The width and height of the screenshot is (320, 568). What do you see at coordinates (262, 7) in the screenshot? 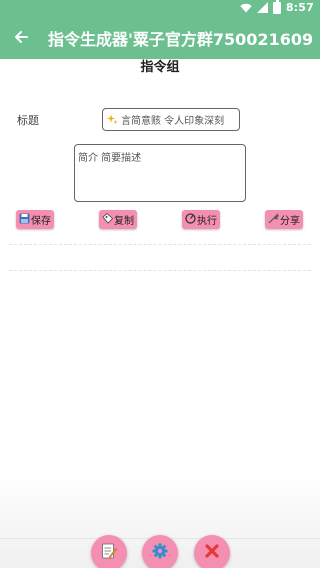
I see `signal-icon` at bounding box center [262, 7].